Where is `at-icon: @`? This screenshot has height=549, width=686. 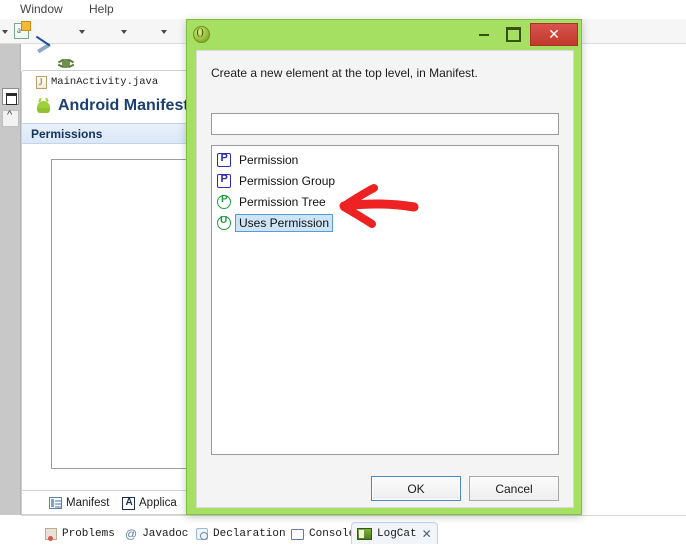
at-icon: @ is located at coordinates (131, 534).